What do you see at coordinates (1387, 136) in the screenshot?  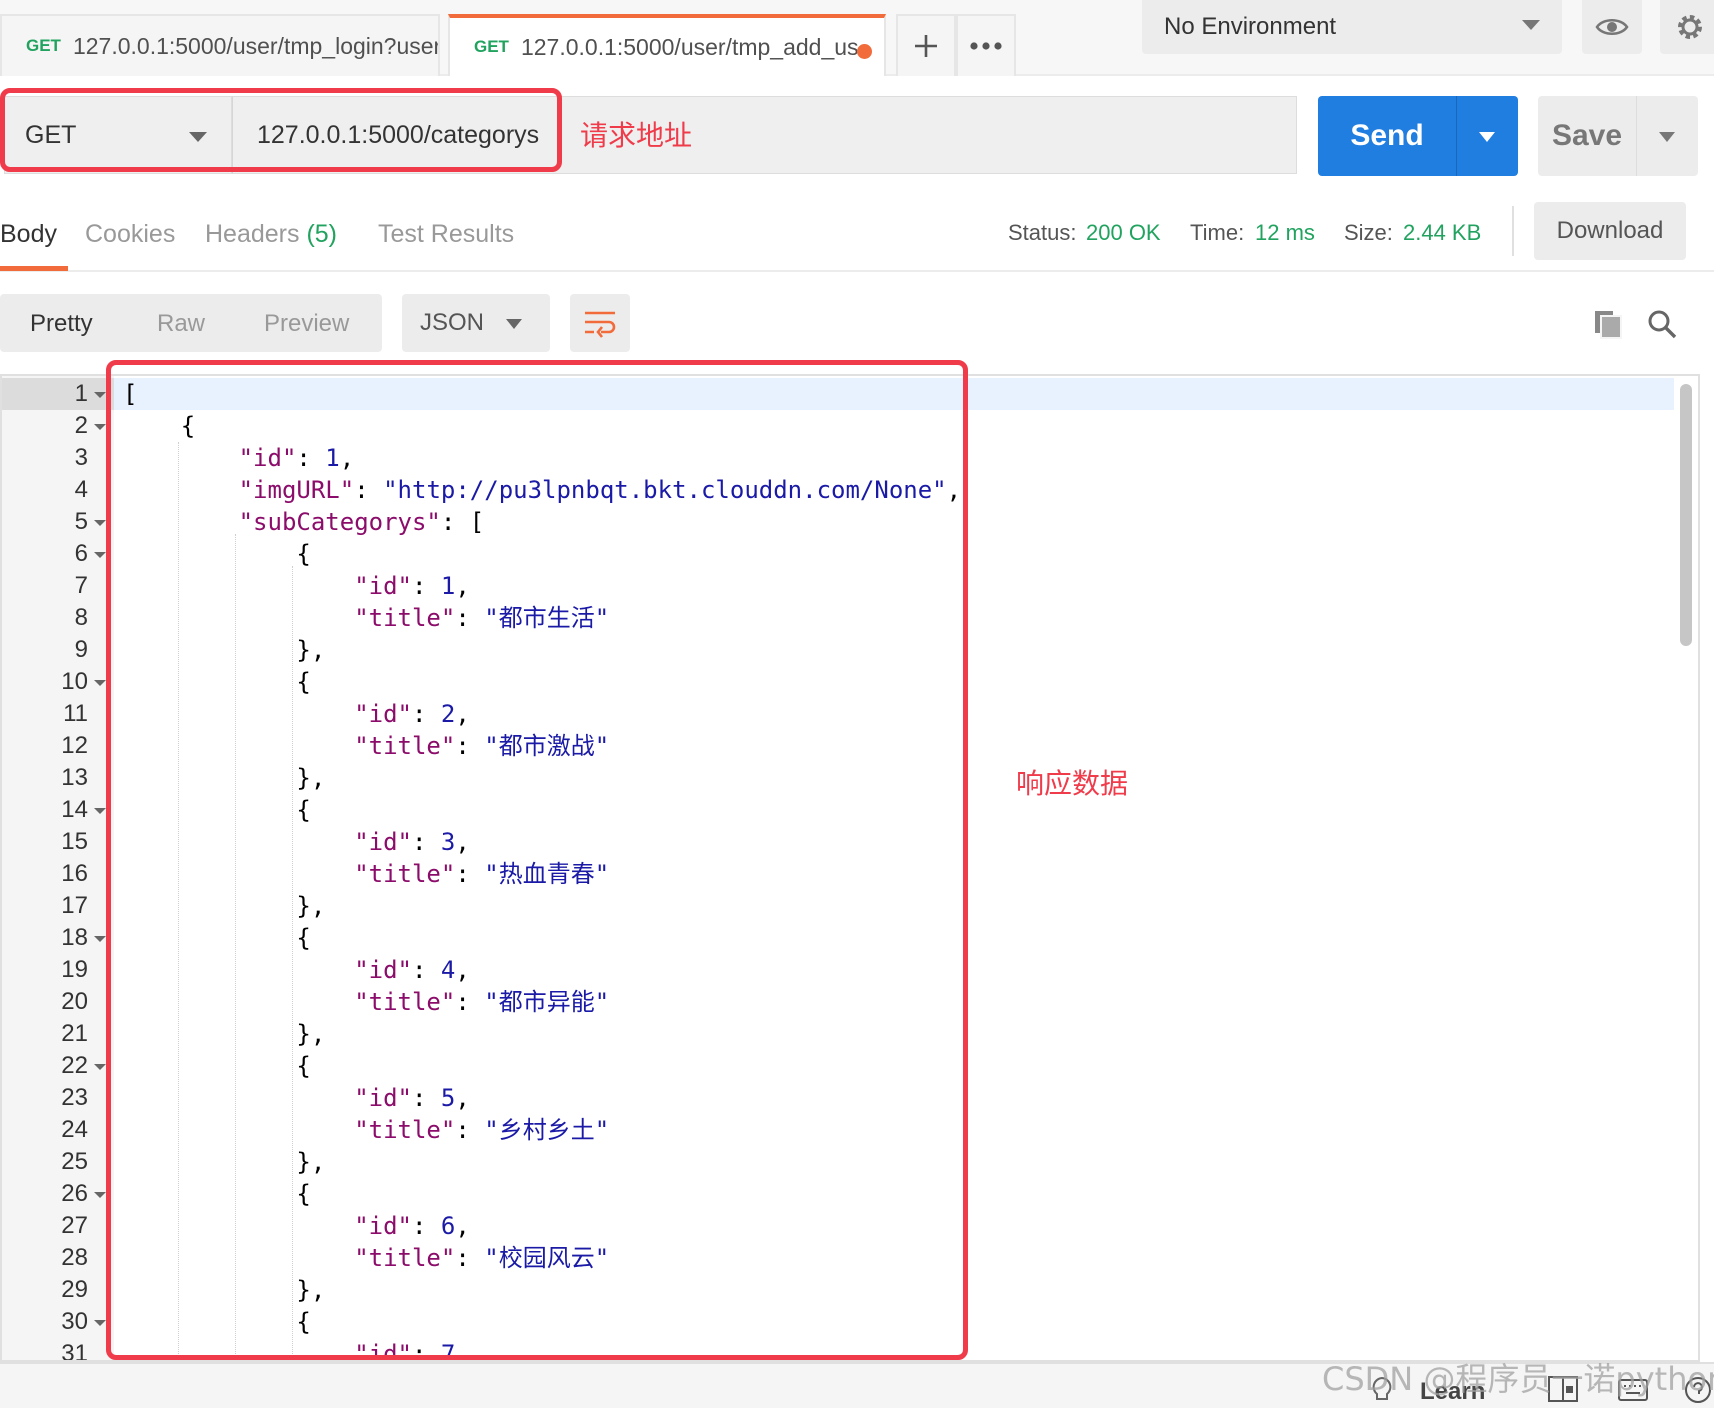 I see `send-button: Send` at bounding box center [1387, 136].